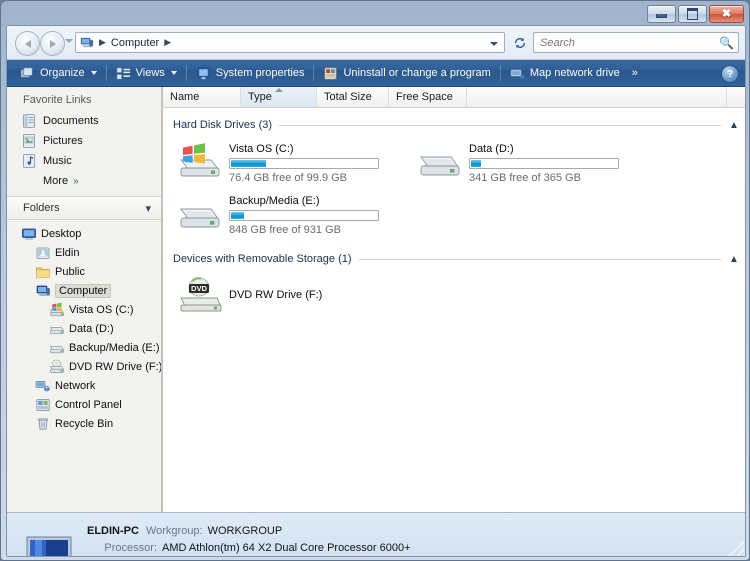 This screenshot has height=561, width=750. Describe the element at coordinates (245, 531) in the screenshot. I see `workgroup-value: WORKGROUP` at that location.